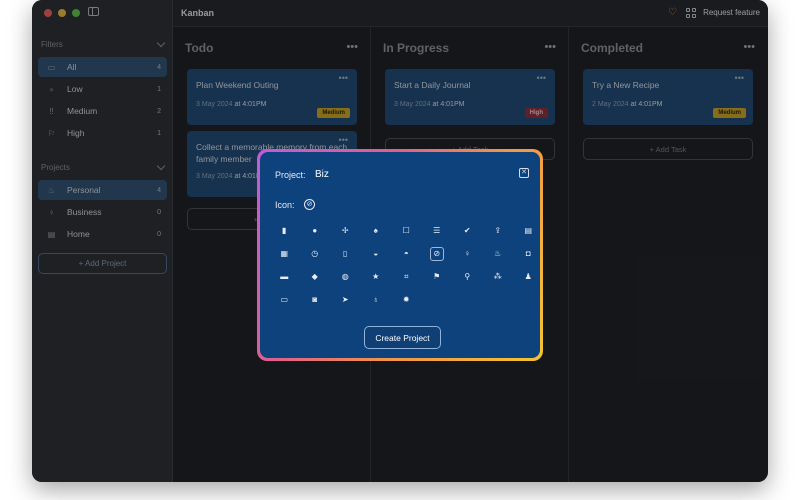  What do you see at coordinates (498, 276) in the screenshot?
I see `people-icon: ⁂` at bounding box center [498, 276].